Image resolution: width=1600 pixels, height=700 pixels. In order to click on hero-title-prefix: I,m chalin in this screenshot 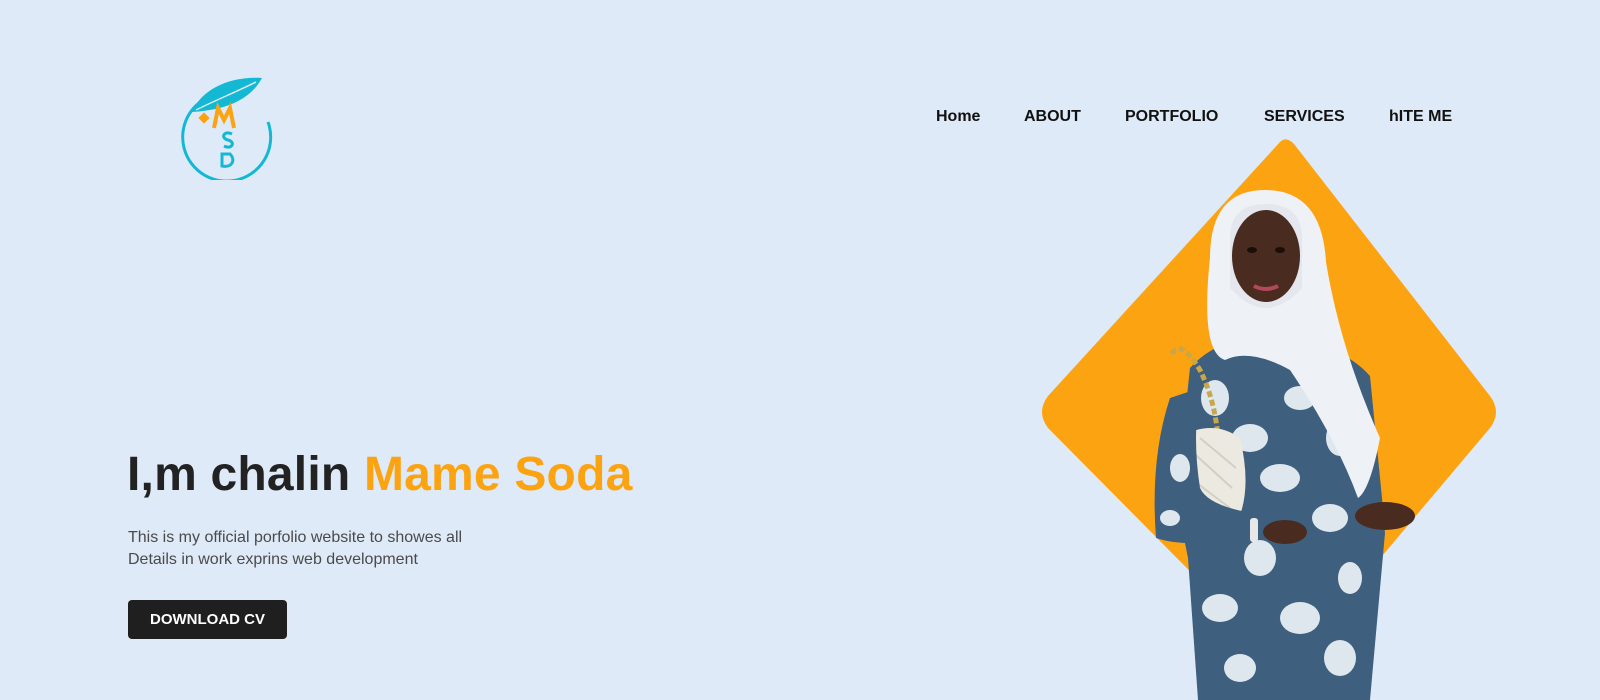, I will do `click(245, 474)`.